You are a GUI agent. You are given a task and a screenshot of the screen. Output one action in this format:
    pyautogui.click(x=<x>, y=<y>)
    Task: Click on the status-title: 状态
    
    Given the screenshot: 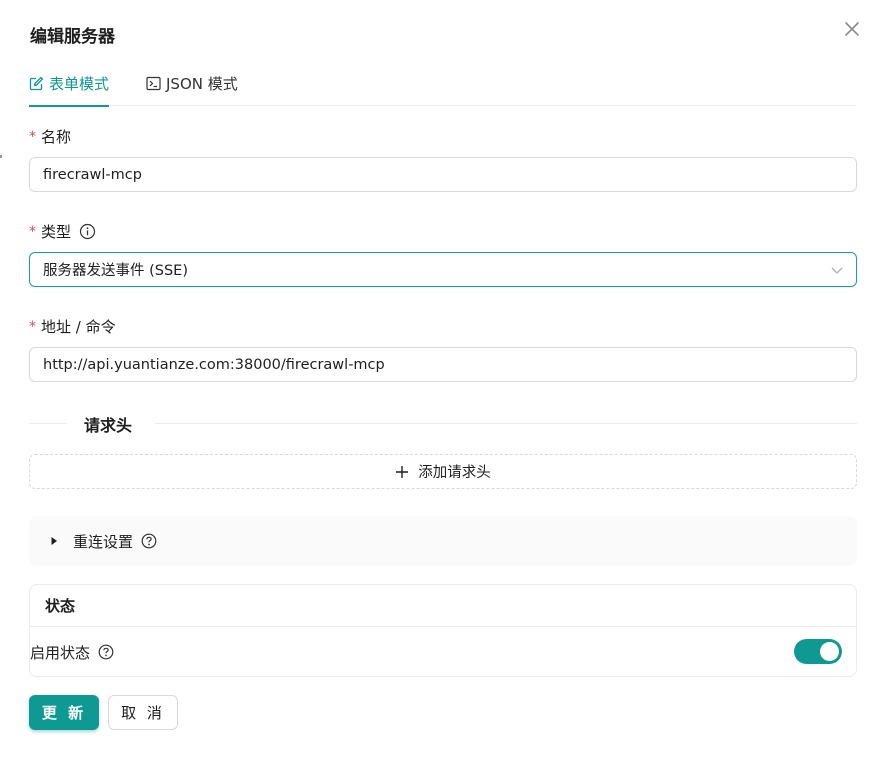 What is the action you would take?
    pyautogui.click(x=443, y=606)
    